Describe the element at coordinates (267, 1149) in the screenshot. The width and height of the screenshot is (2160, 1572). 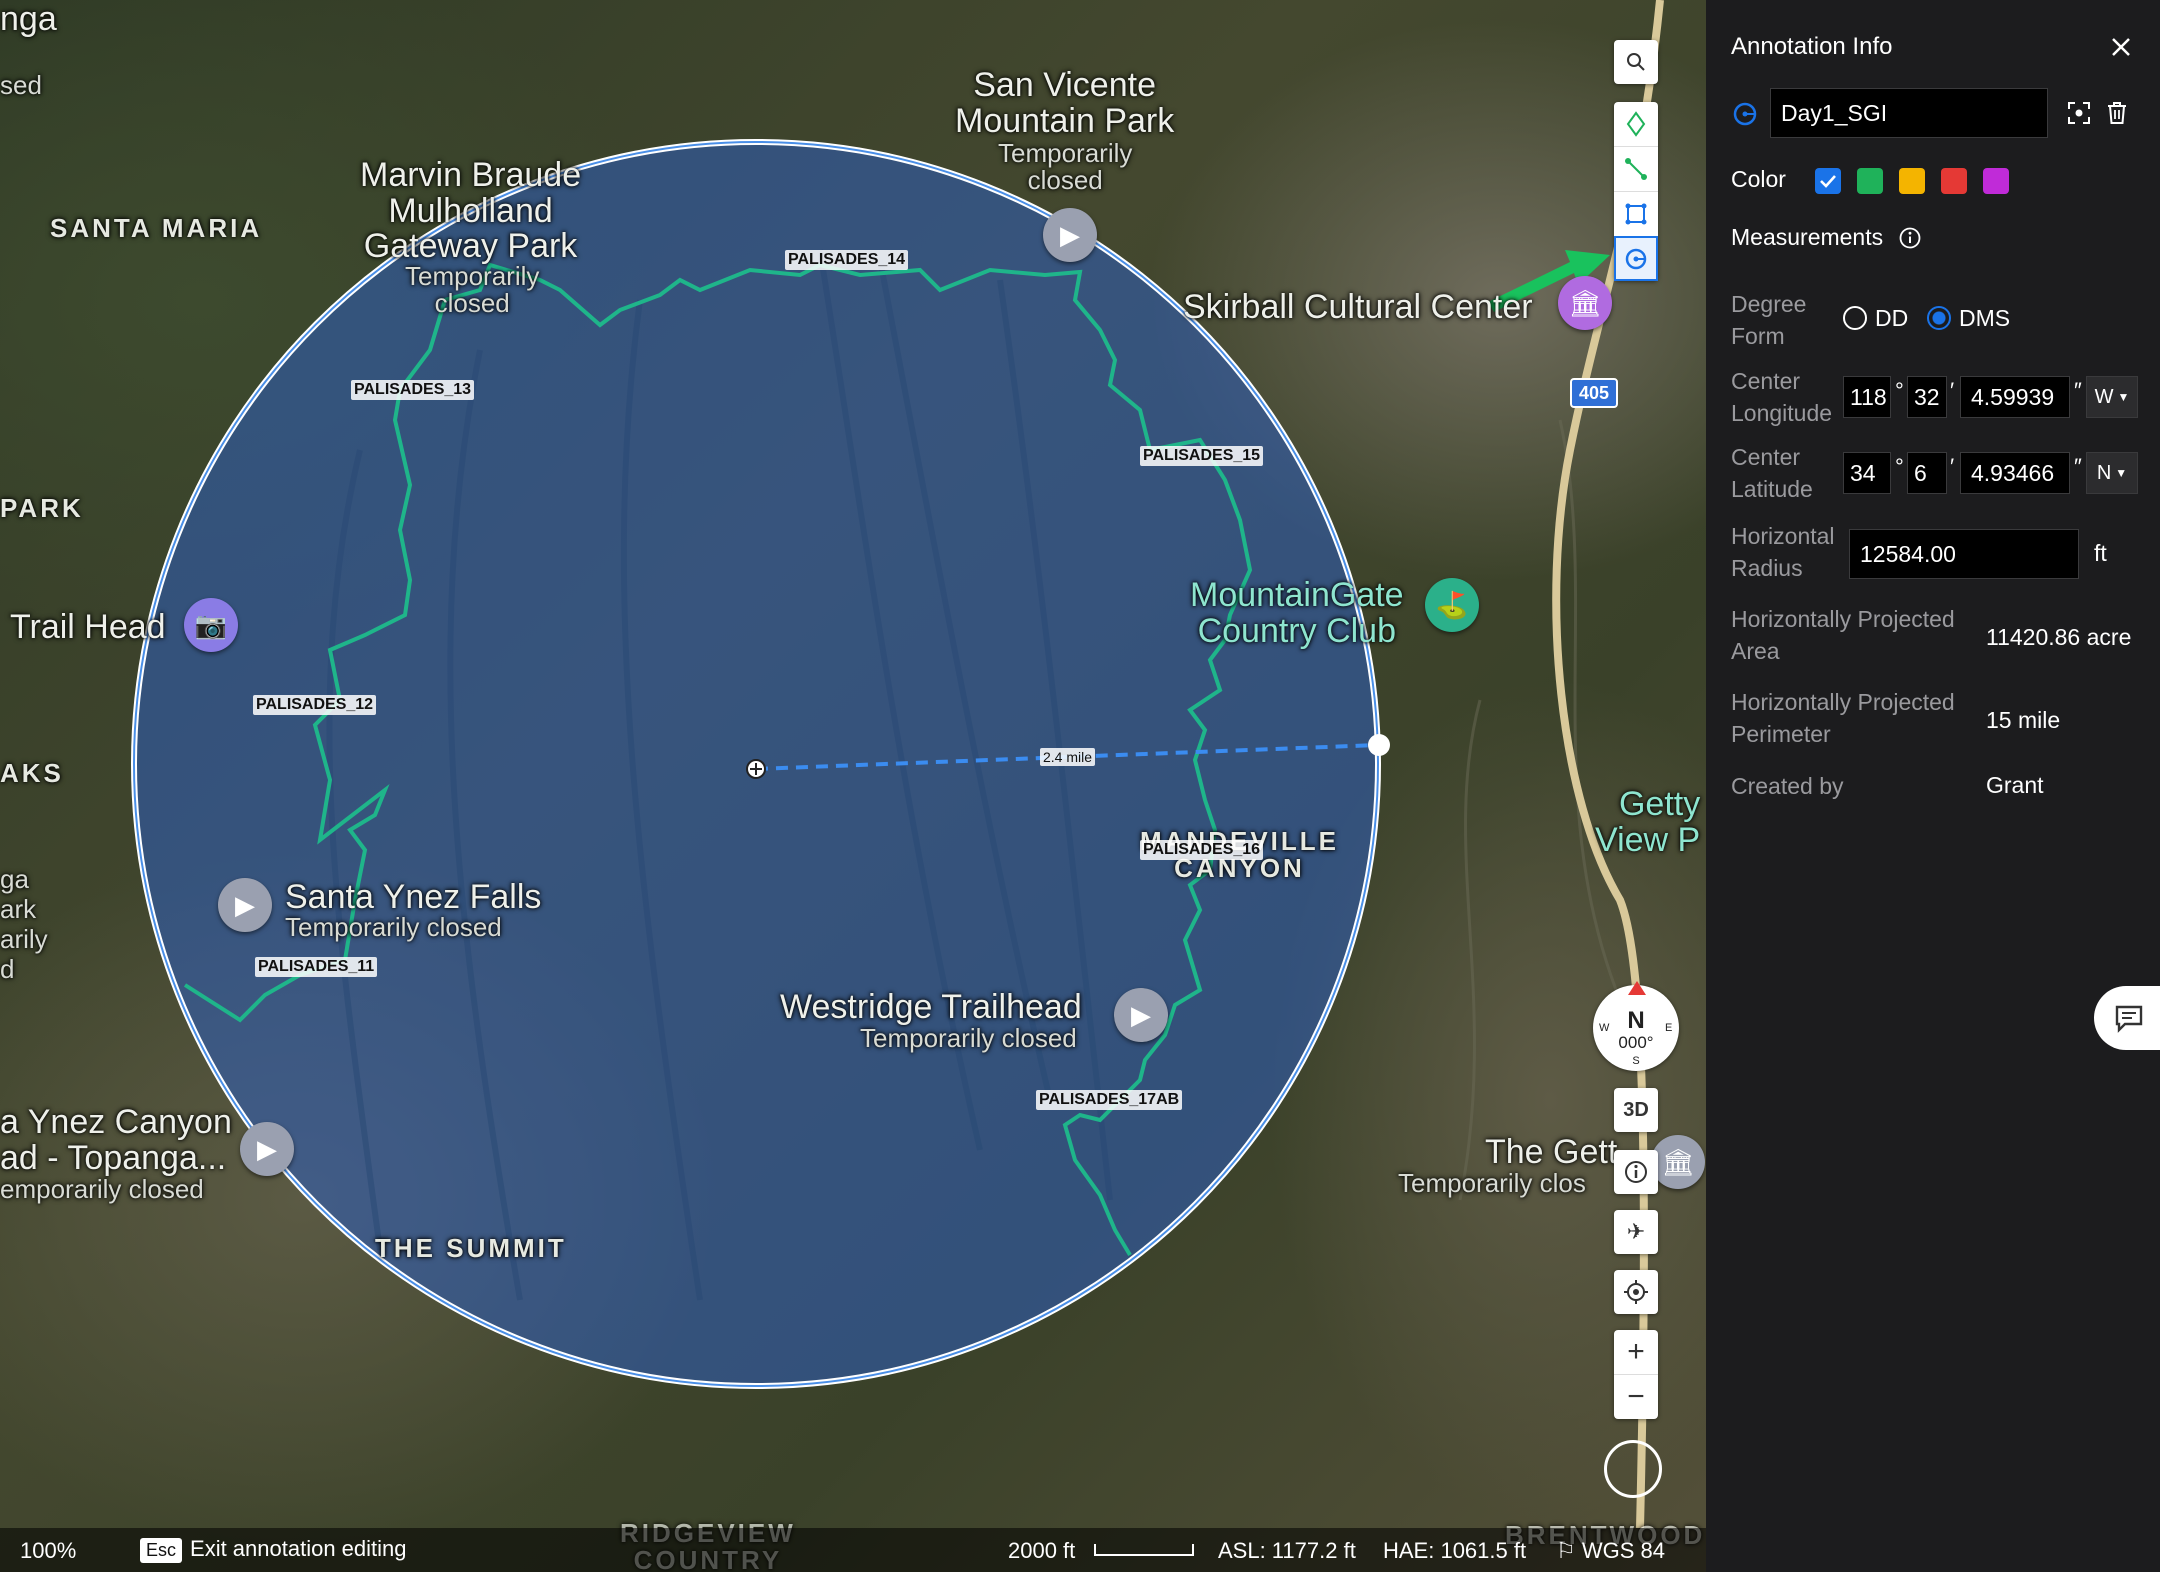
I see `hiker-poi-icon-topanga: ▶` at that location.